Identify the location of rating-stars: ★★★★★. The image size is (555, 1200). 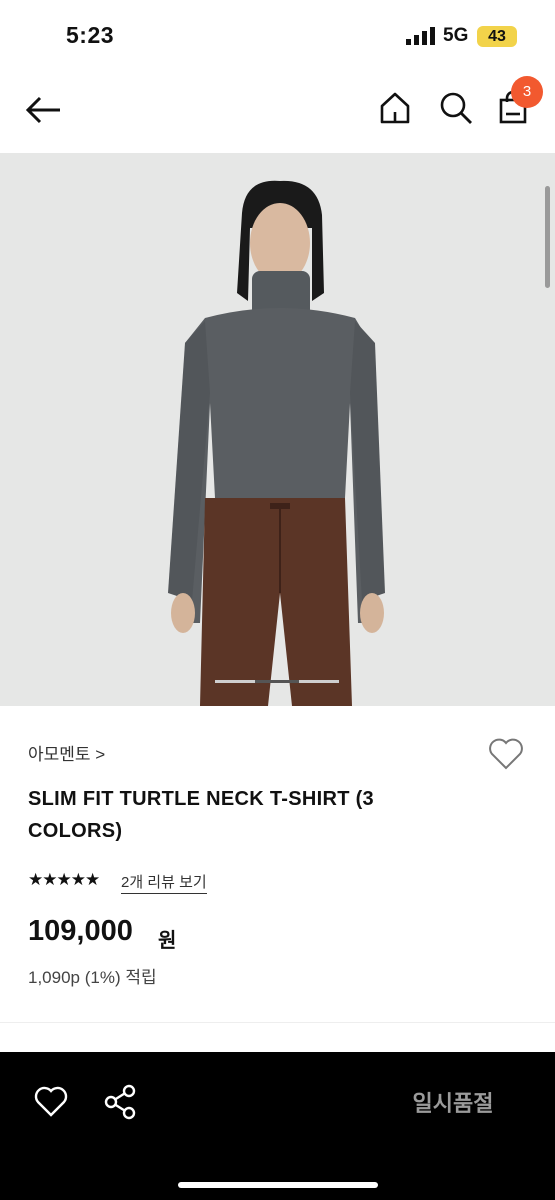
(64, 879).